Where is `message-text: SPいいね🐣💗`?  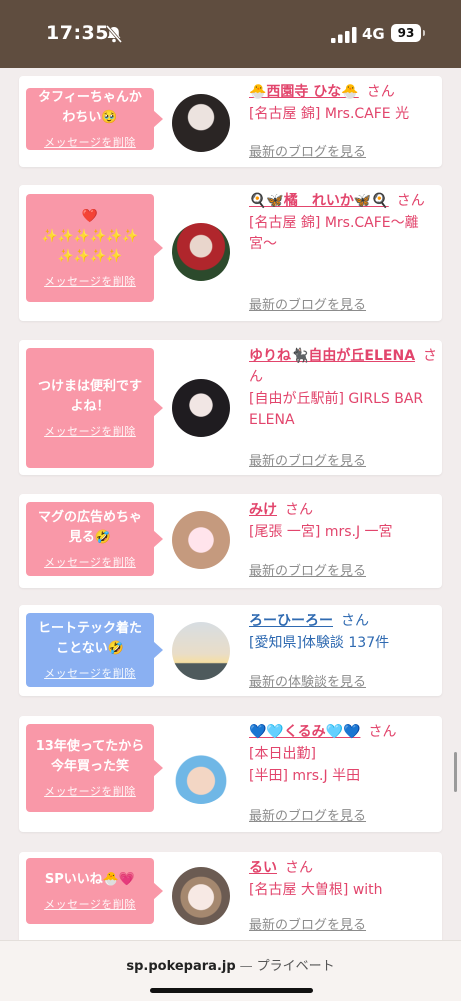
message-text: SPいいね🐣💗 is located at coordinates (90, 879).